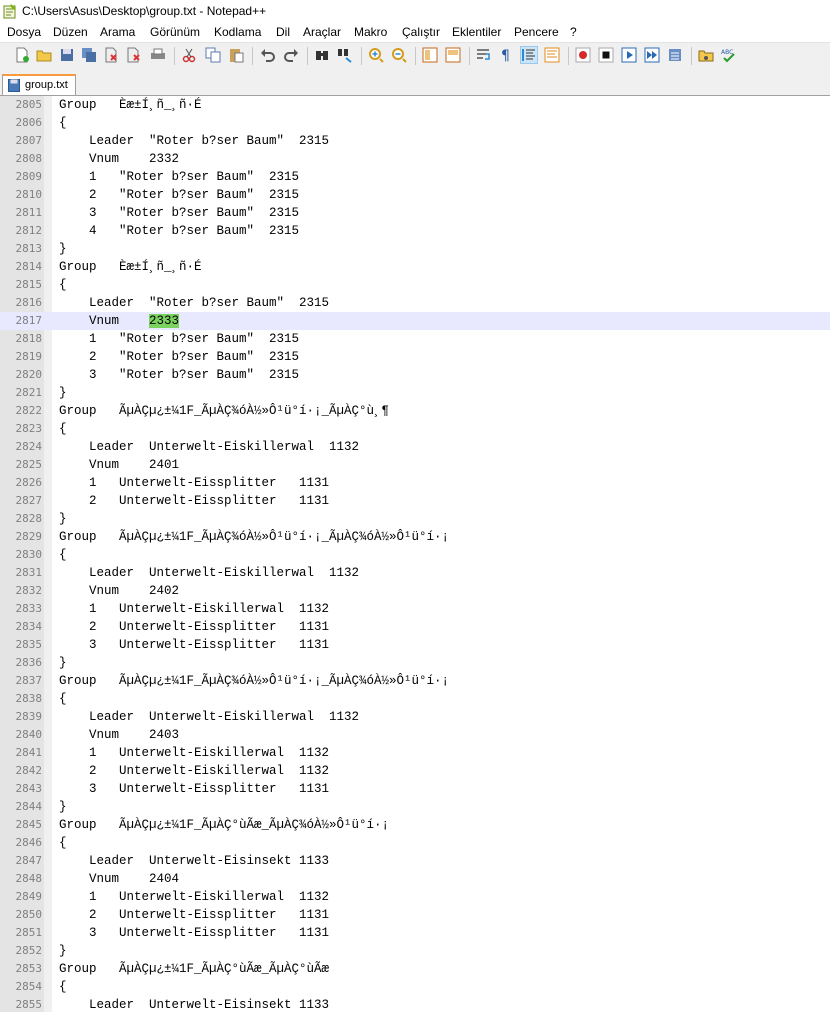 The width and height of the screenshot is (830, 1012). What do you see at coordinates (213, 55) in the screenshot?
I see `copy-icon` at bounding box center [213, 55].